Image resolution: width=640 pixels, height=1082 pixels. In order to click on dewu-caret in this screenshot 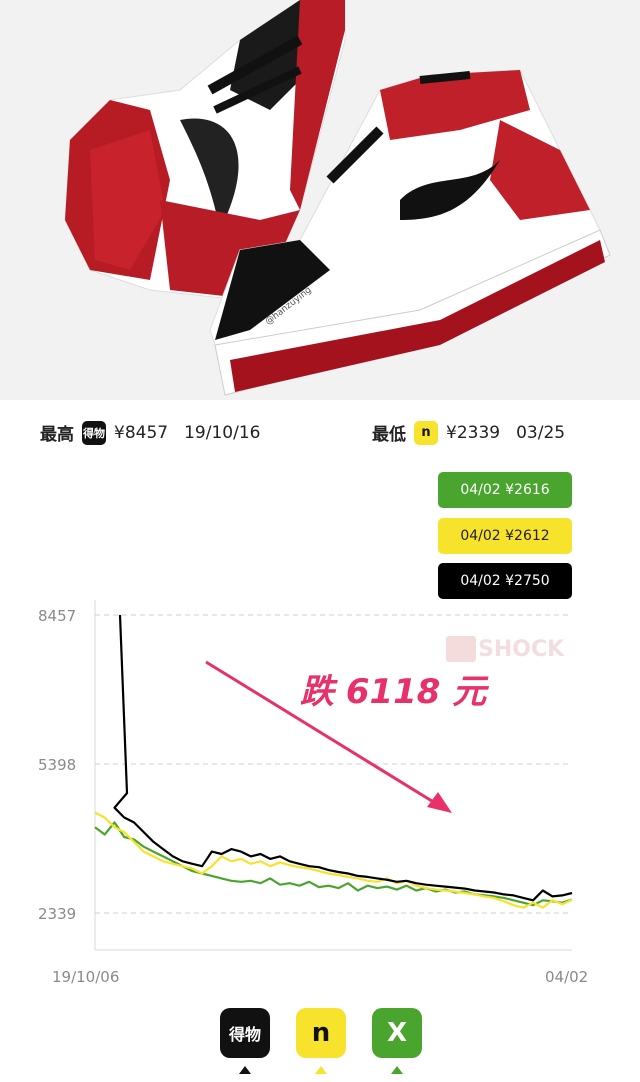, I will do `click(245, 1070)`.